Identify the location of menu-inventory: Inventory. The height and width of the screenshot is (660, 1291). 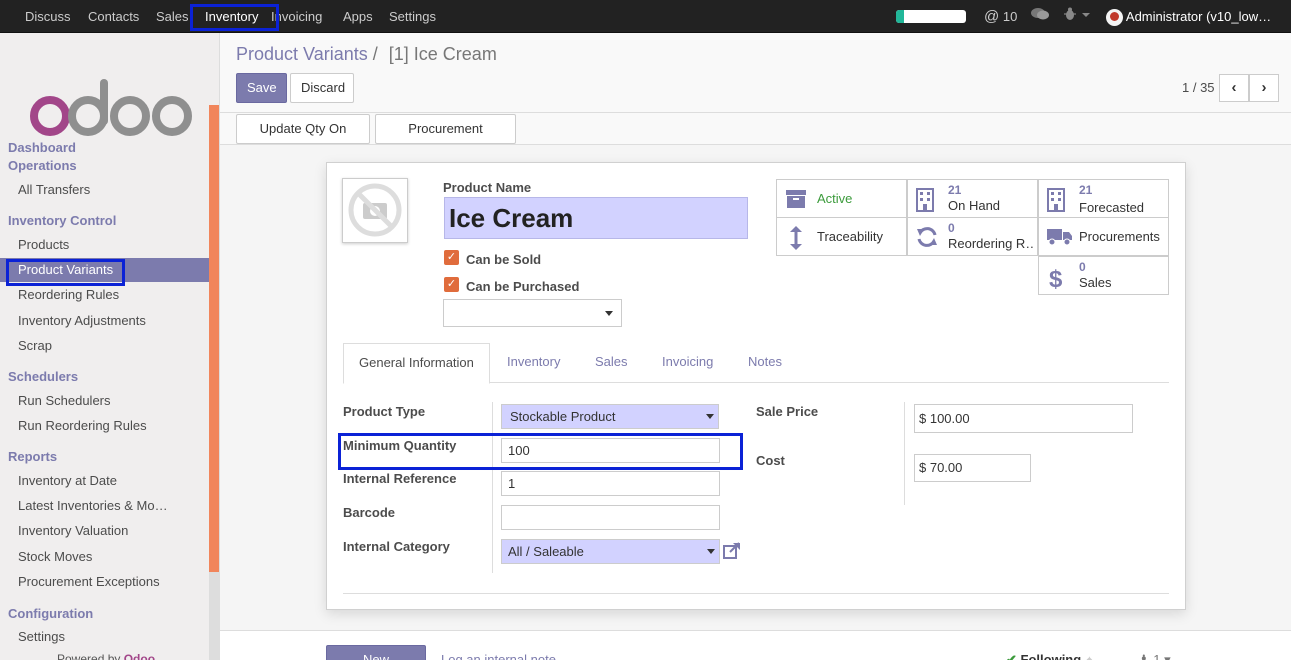
(231, 16).